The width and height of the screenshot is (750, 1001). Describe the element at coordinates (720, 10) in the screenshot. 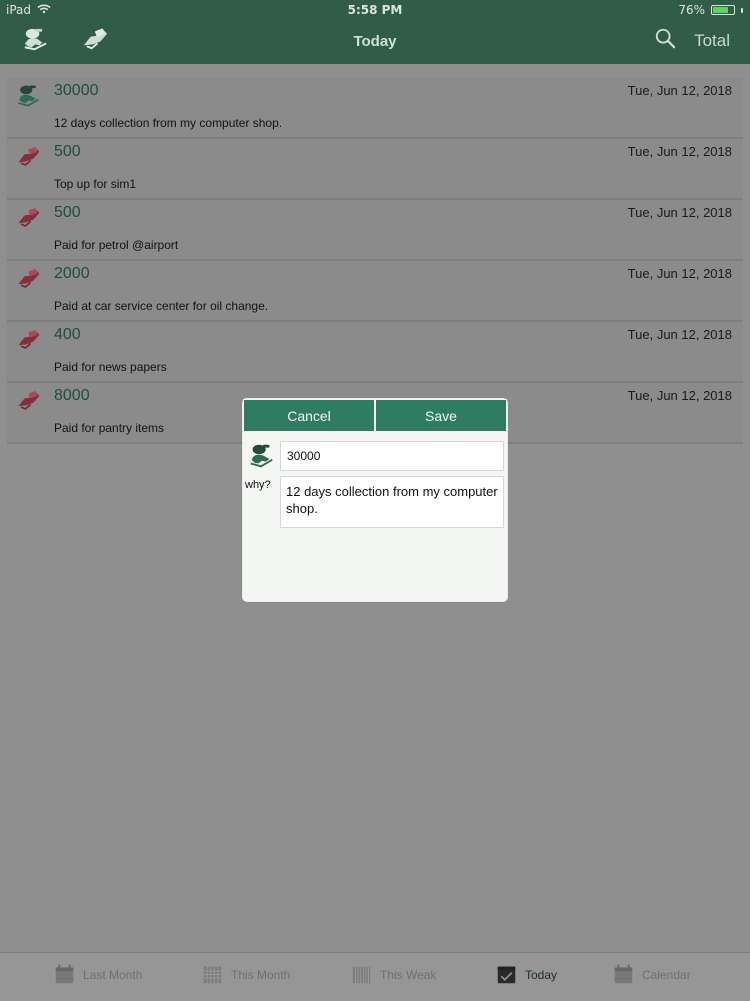

I see `battery-fill` at that location.